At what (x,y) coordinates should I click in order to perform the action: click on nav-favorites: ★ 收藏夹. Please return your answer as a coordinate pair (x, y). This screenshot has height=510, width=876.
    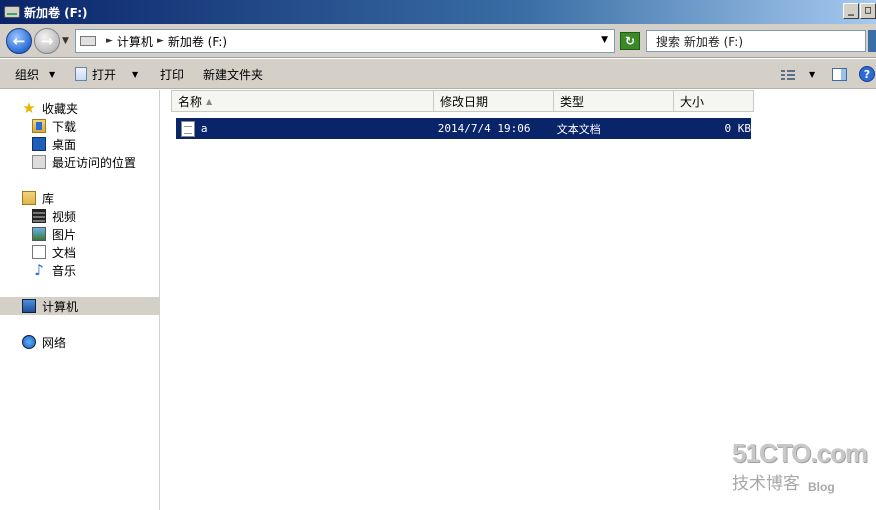
    Looking at the image, I should click on (101, 108).